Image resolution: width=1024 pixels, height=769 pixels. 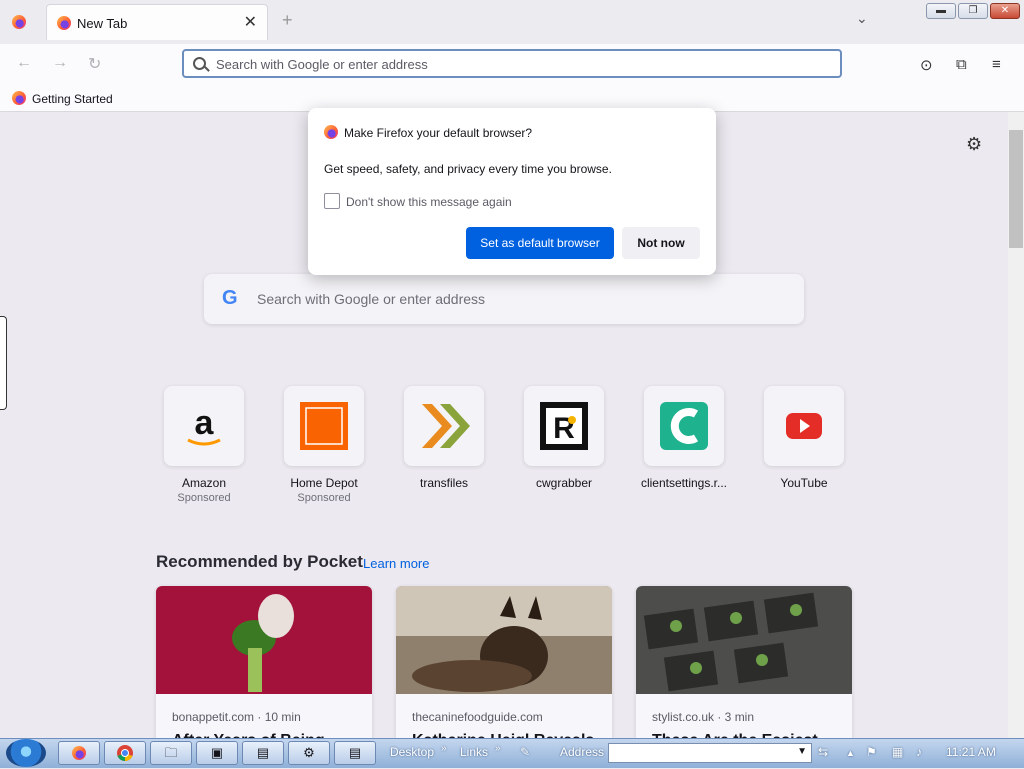 I want to click on tool-icon: ⚙, so click(x=309, y=752).